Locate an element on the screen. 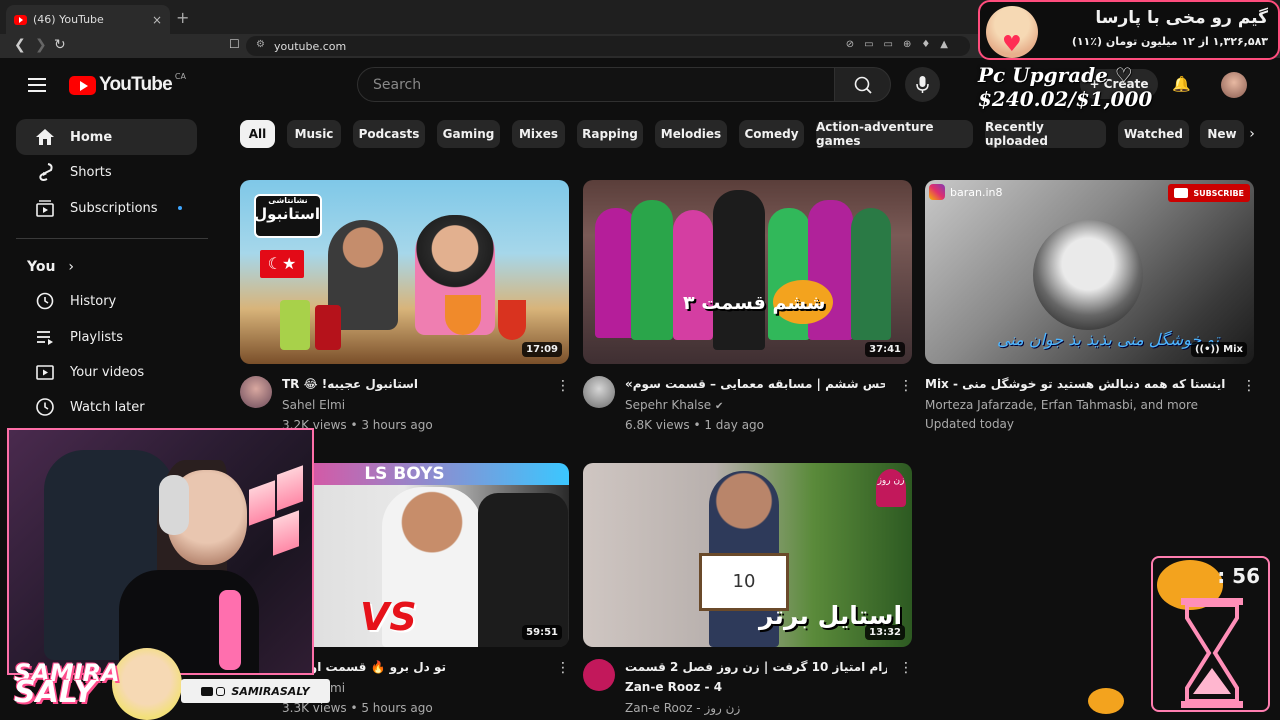 The image size is (1280, 720). menu-icon is located at coordinates (37, 87).